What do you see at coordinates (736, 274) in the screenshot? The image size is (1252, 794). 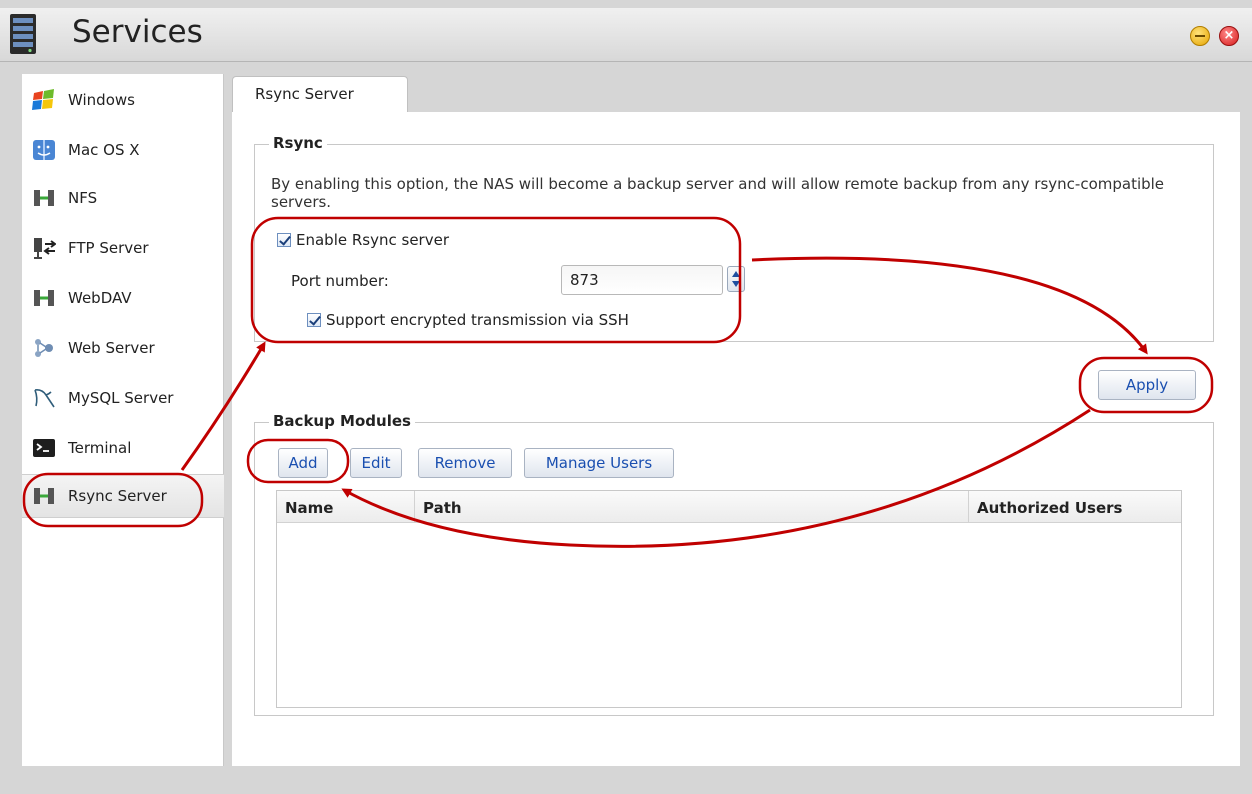 I see `spinner-up-icon` at bounding box center [736, 274].